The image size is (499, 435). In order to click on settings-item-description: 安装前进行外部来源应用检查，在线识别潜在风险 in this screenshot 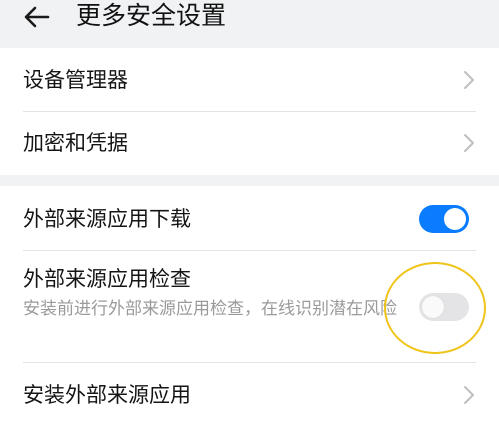, I will do `click(210, 309)`.